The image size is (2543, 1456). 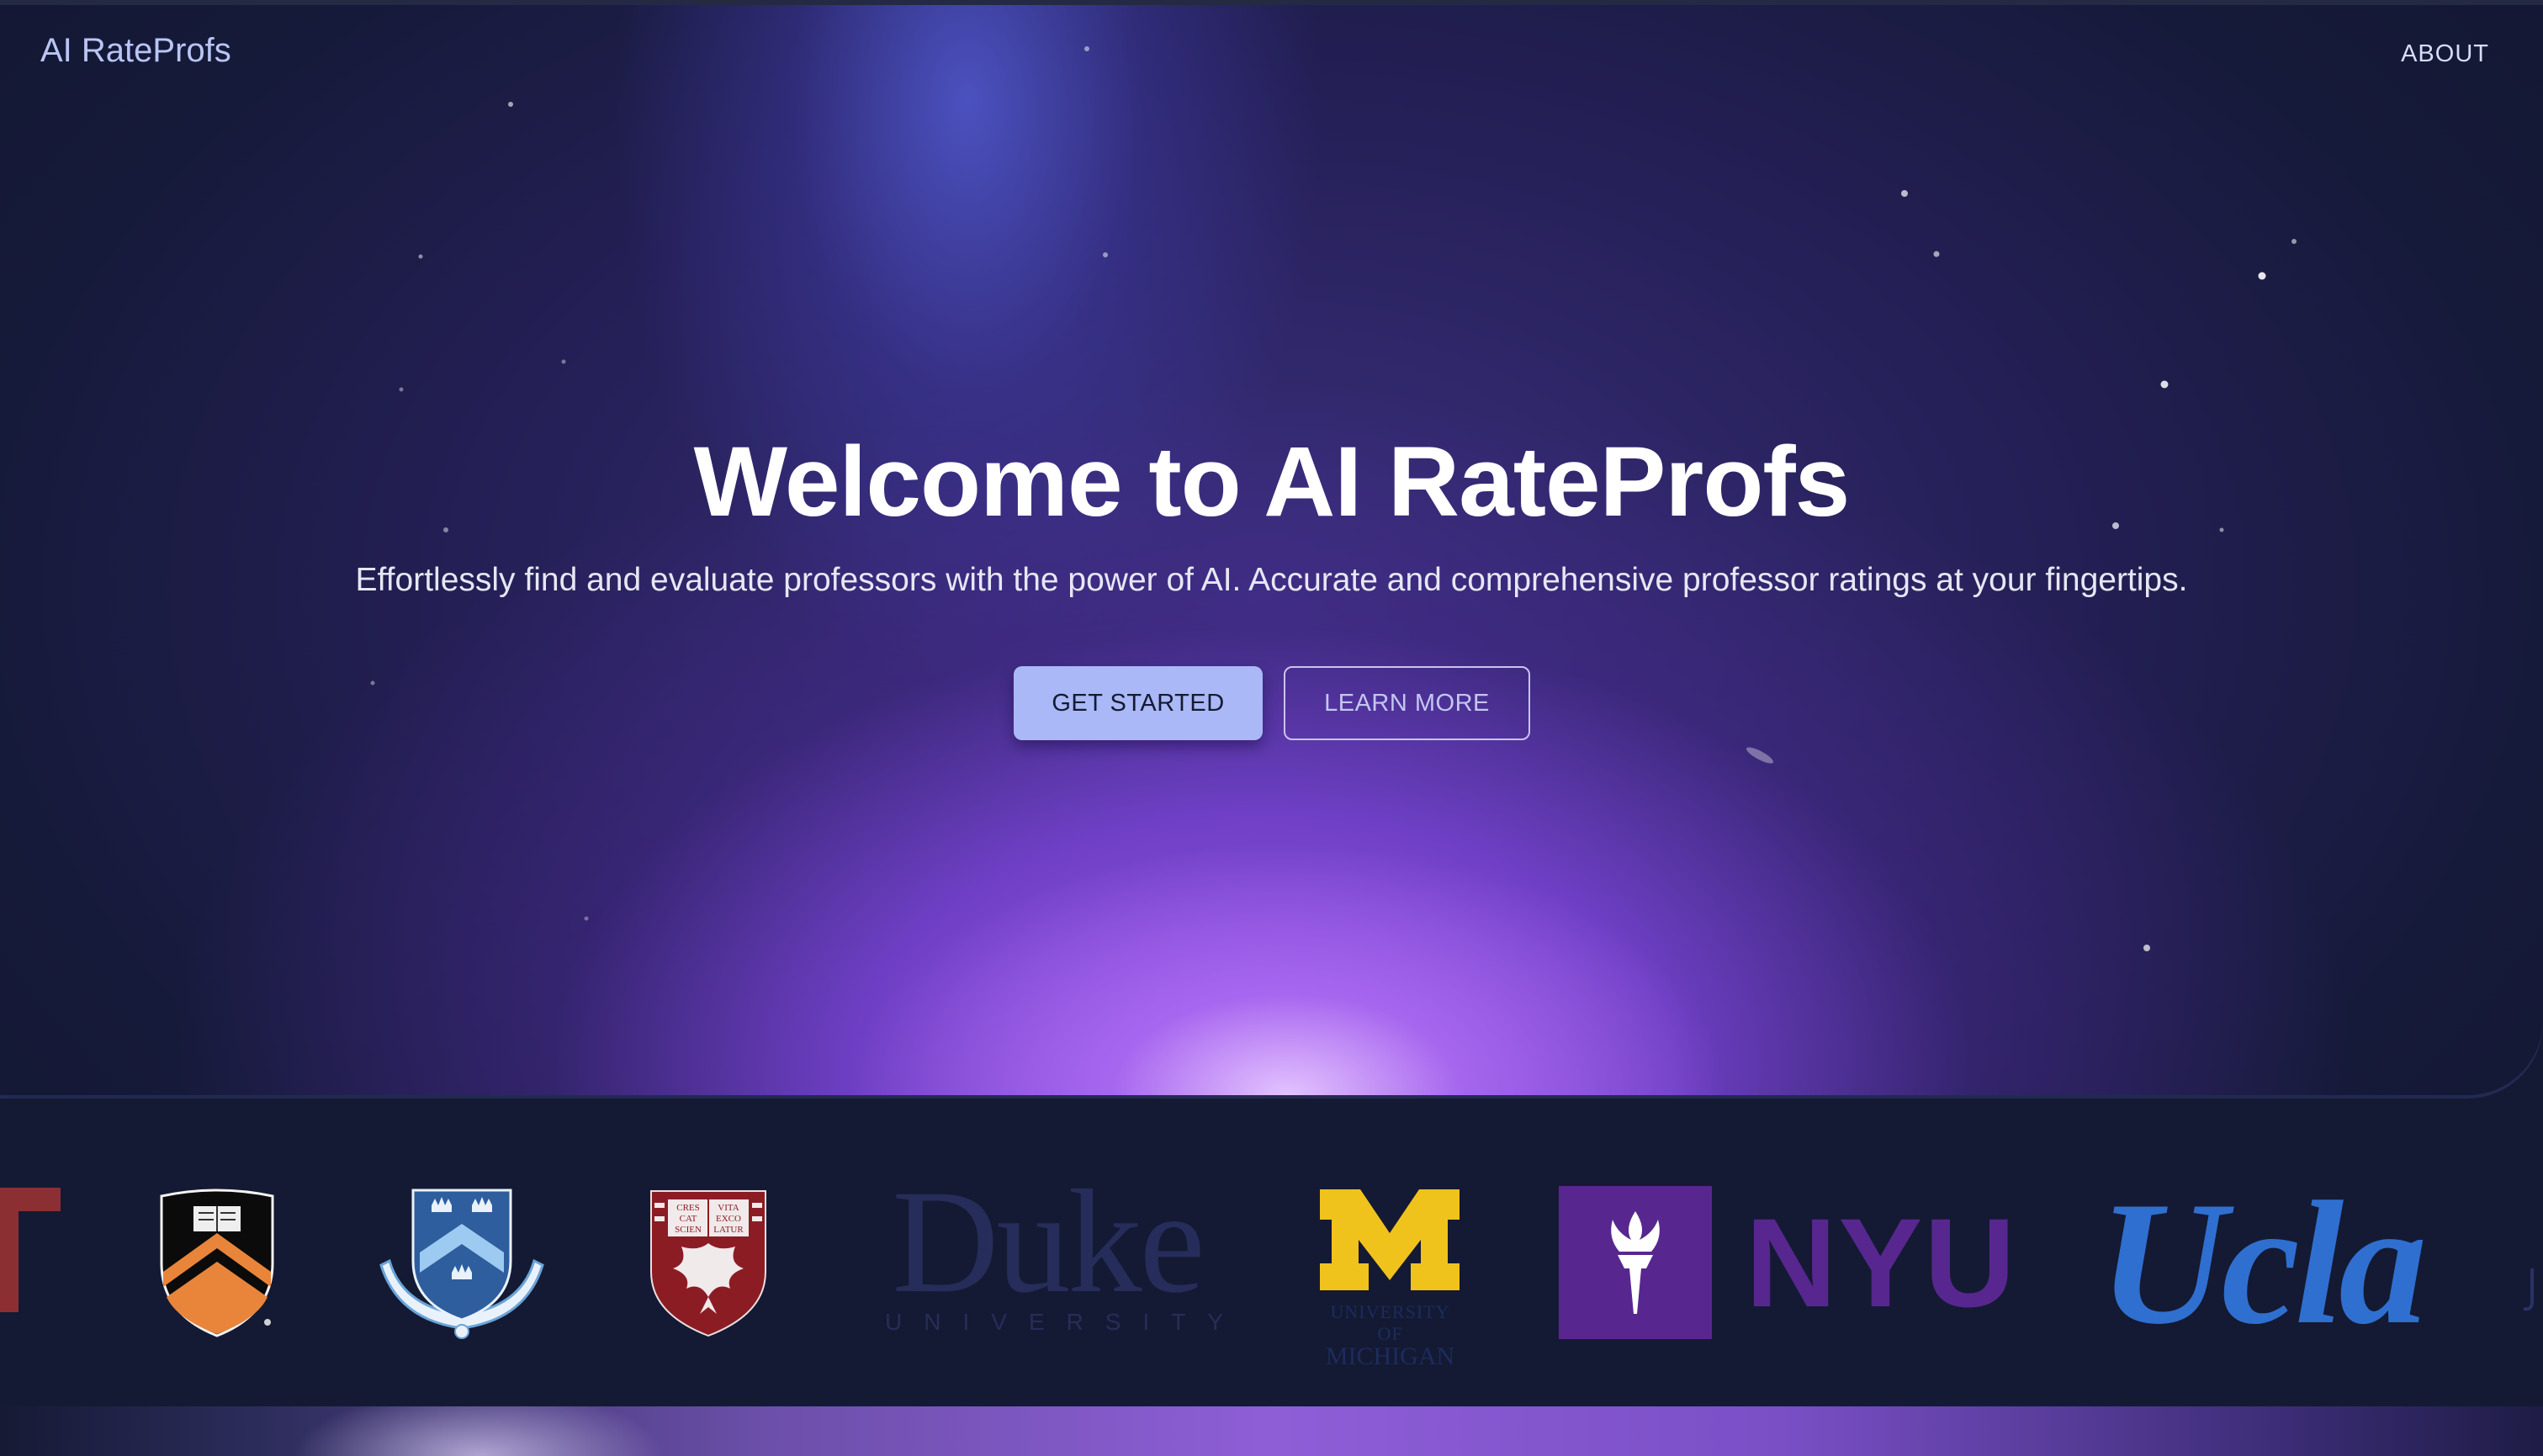 I want to click on michigan-name-text: MICHIGAN, so click(x=1390, y=1356).